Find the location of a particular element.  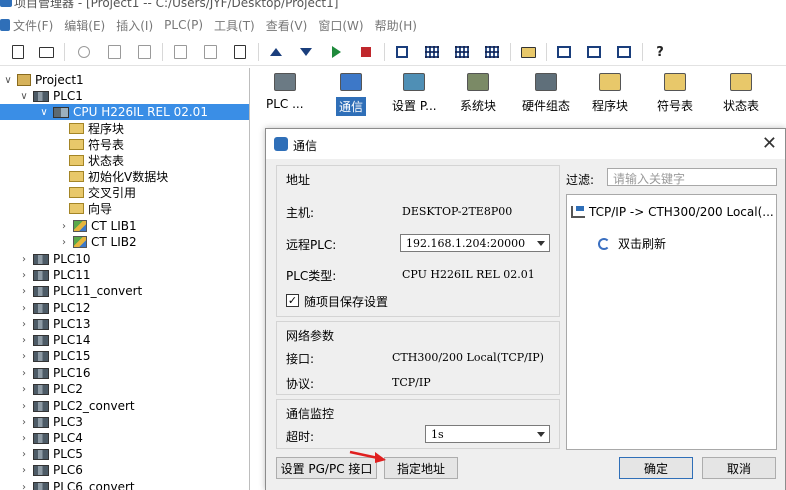

tree-item-plc: › PLC11 is located at coordinates (124, 275).